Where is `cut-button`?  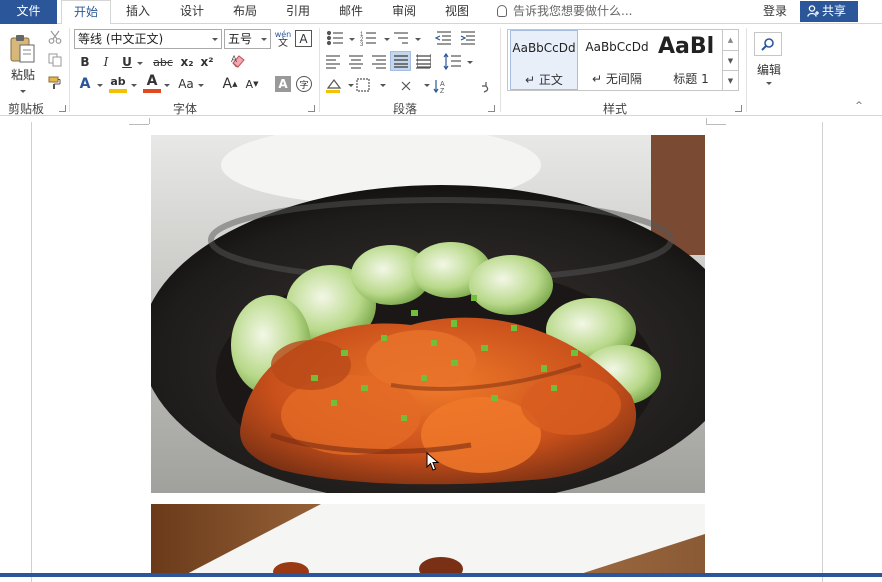
cut-button is located at coordinates (55, 37).